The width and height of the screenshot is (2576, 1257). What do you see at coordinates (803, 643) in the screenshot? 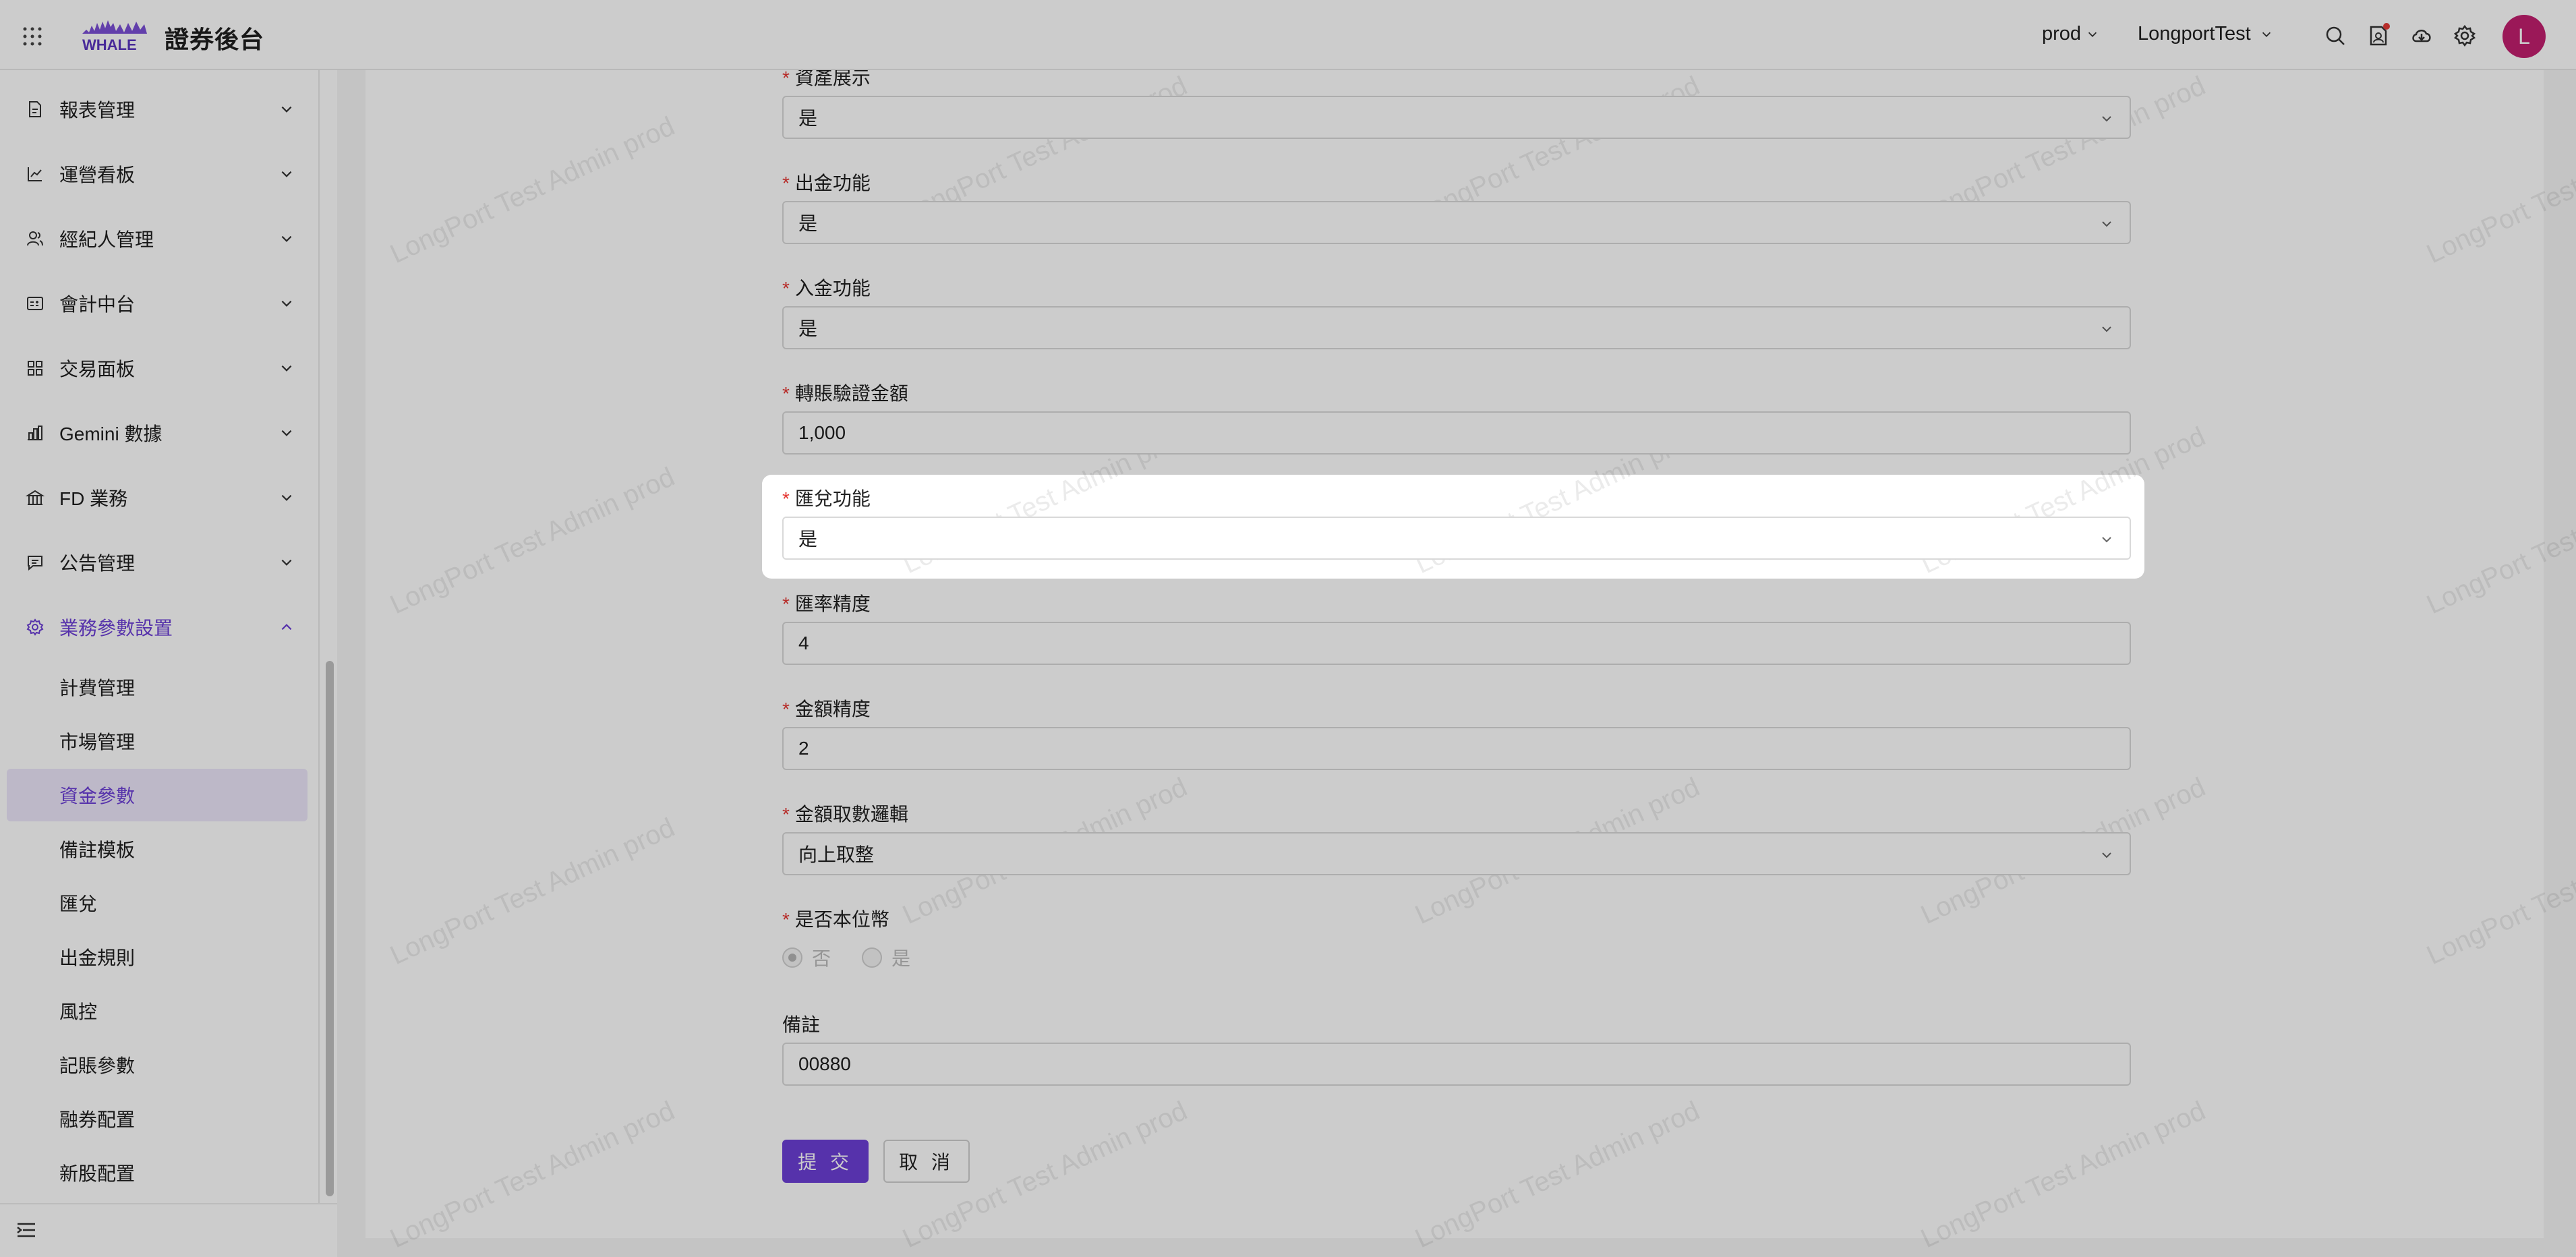
I see `input-value: 4` at bounding box center [803, 643].